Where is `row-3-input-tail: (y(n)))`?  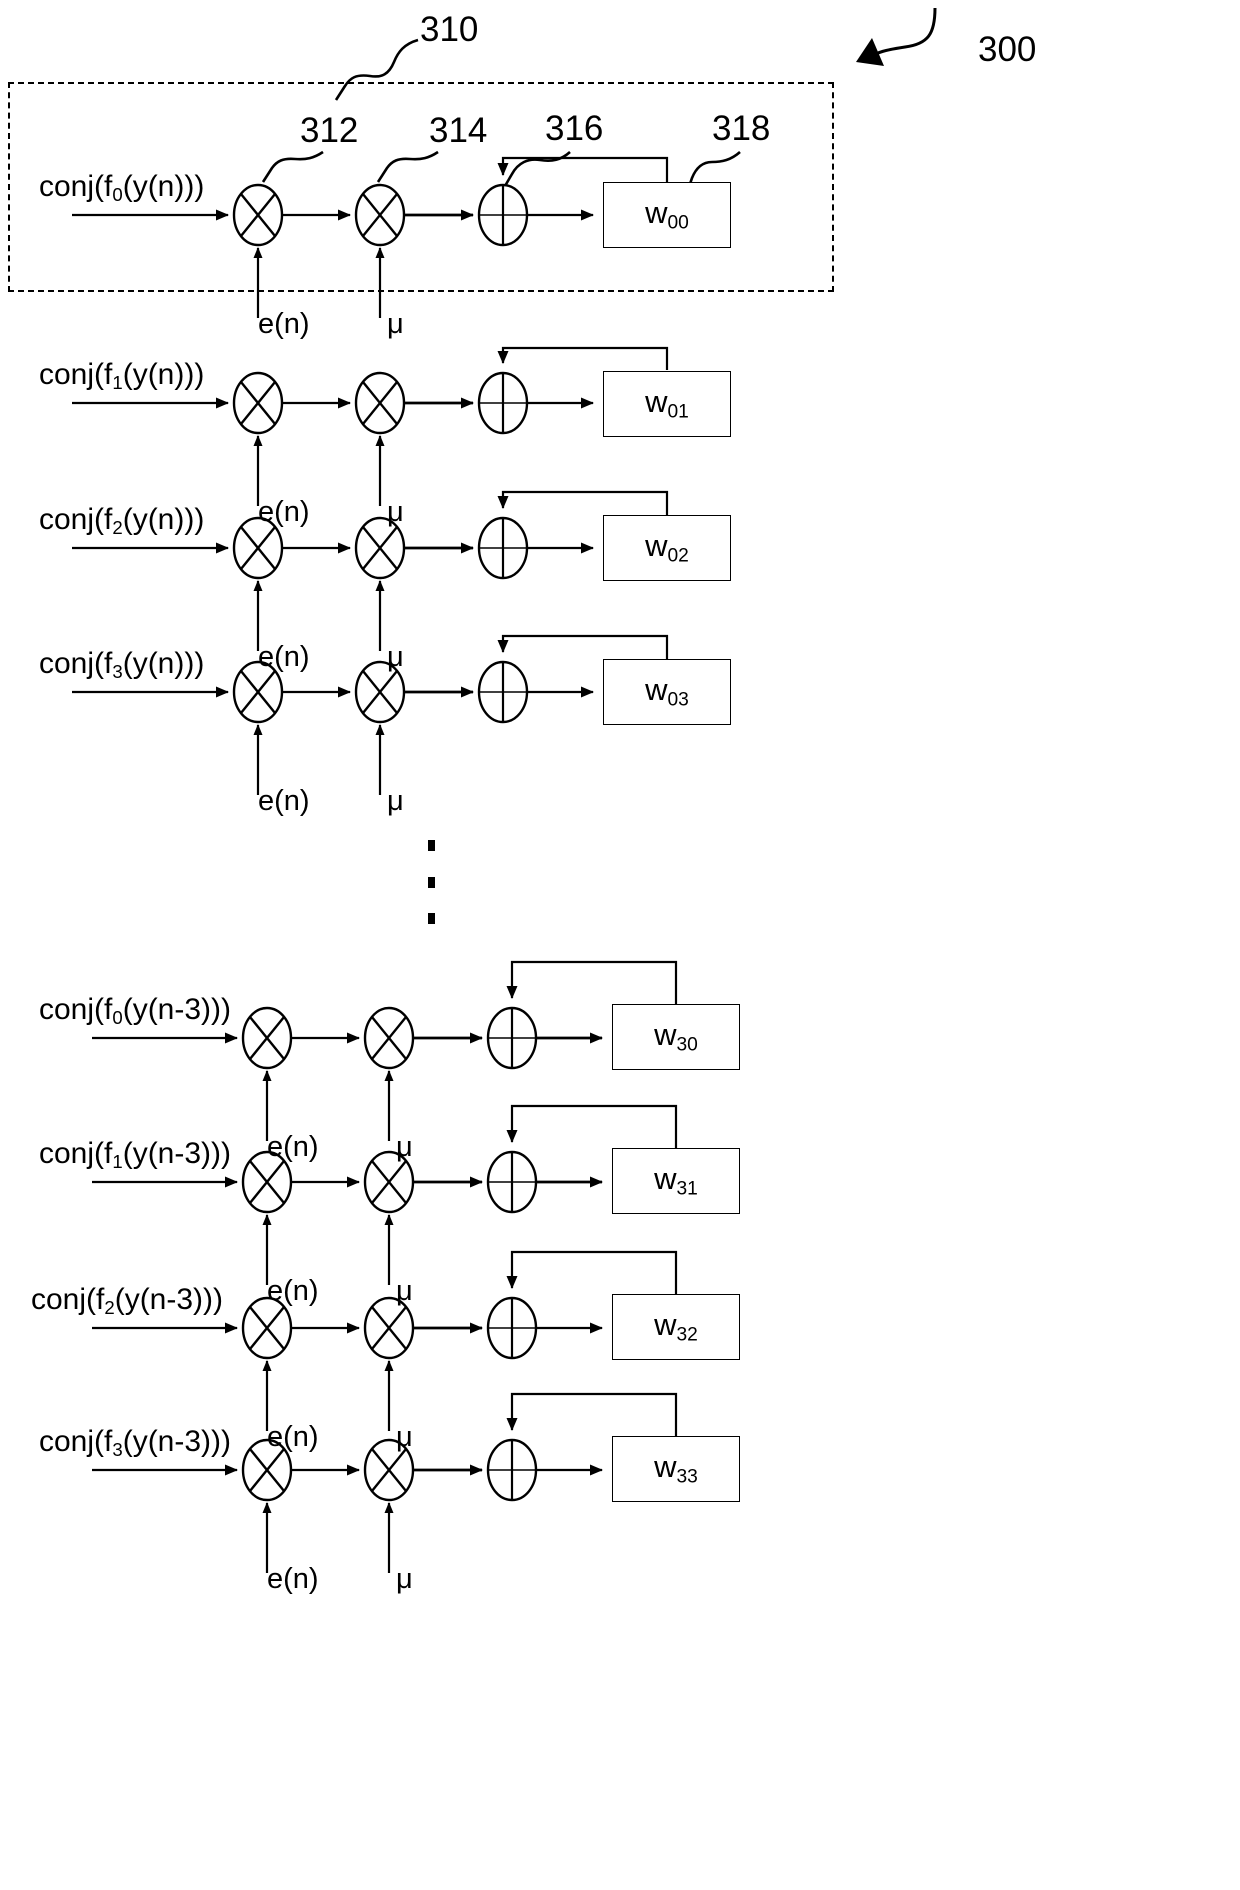 row-3-input-tail: (y(n))) is located at coordinates (163, 663).